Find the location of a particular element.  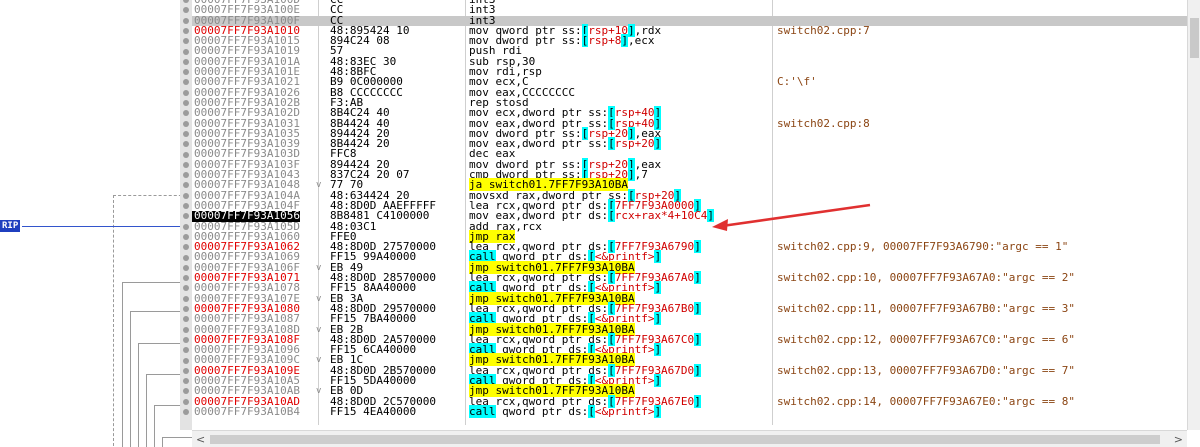

rip-label: RIP is located at coordinates (10, 226).